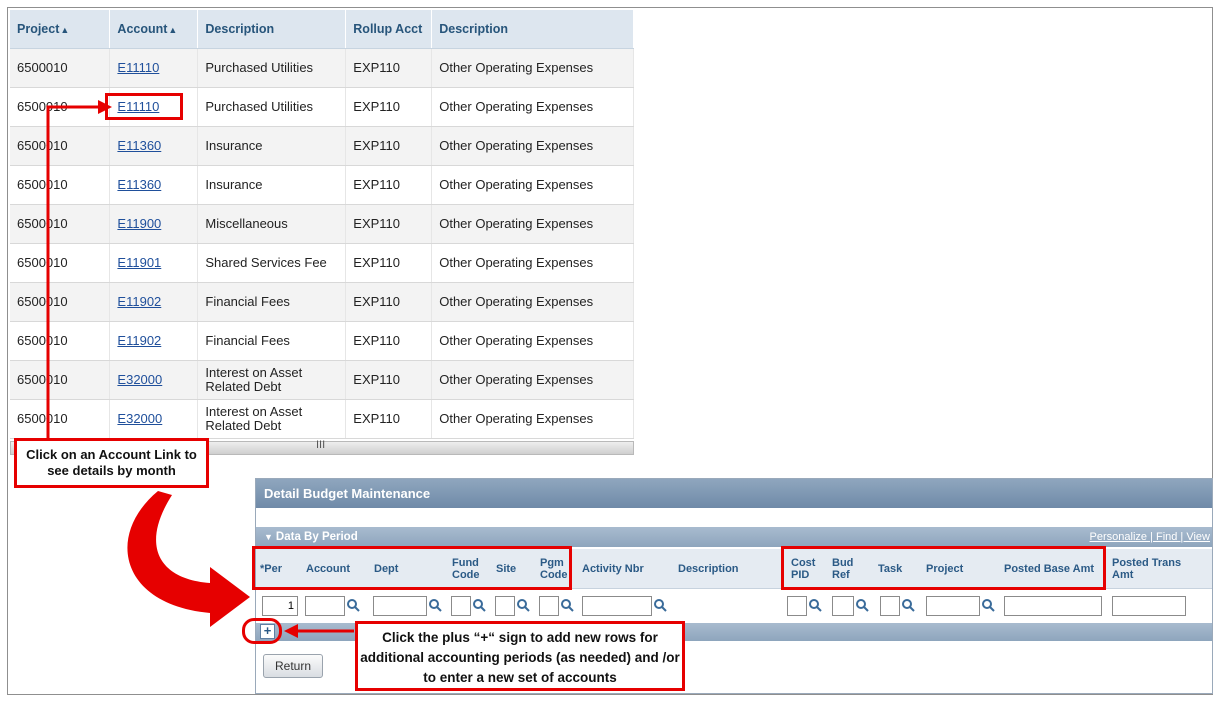 The width and height of the screenshot is (1217, 702). Describe the element at coordinates (272, 29) in the screenshot. I see `header-description: Description` at that location.